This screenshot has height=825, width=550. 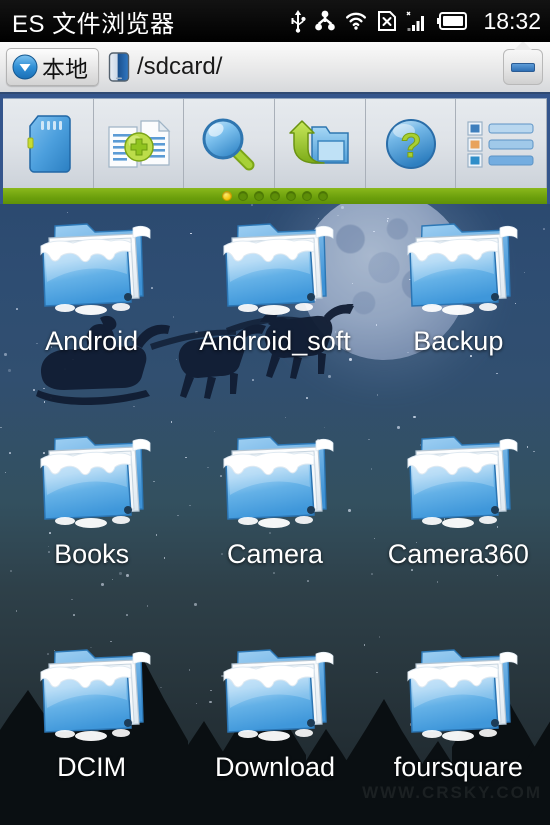 I want to click on file-item-label: Backup, so click(x=458, y=341).